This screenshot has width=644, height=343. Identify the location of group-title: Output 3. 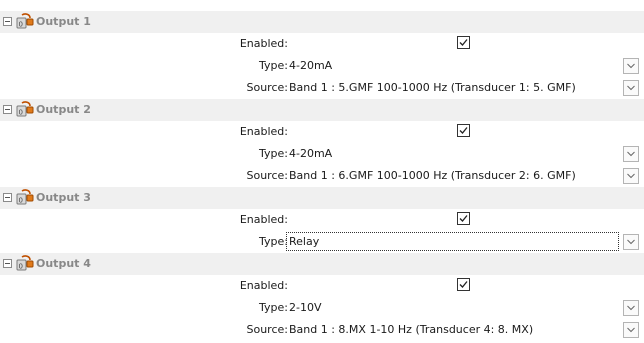
(63, 197).